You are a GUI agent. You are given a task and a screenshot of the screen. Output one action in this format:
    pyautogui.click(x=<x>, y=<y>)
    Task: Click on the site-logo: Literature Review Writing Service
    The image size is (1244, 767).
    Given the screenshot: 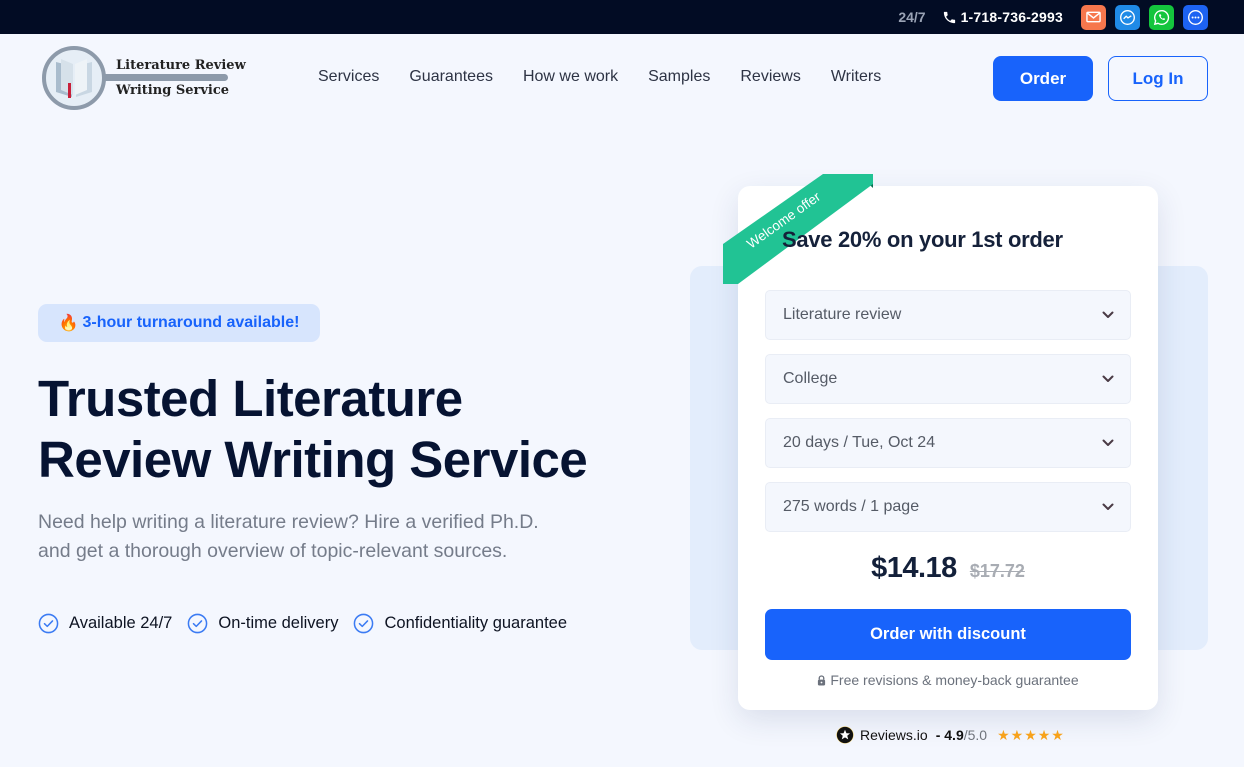 What is the action you would take?
    pyautogui.click(x=144, y=79)
    